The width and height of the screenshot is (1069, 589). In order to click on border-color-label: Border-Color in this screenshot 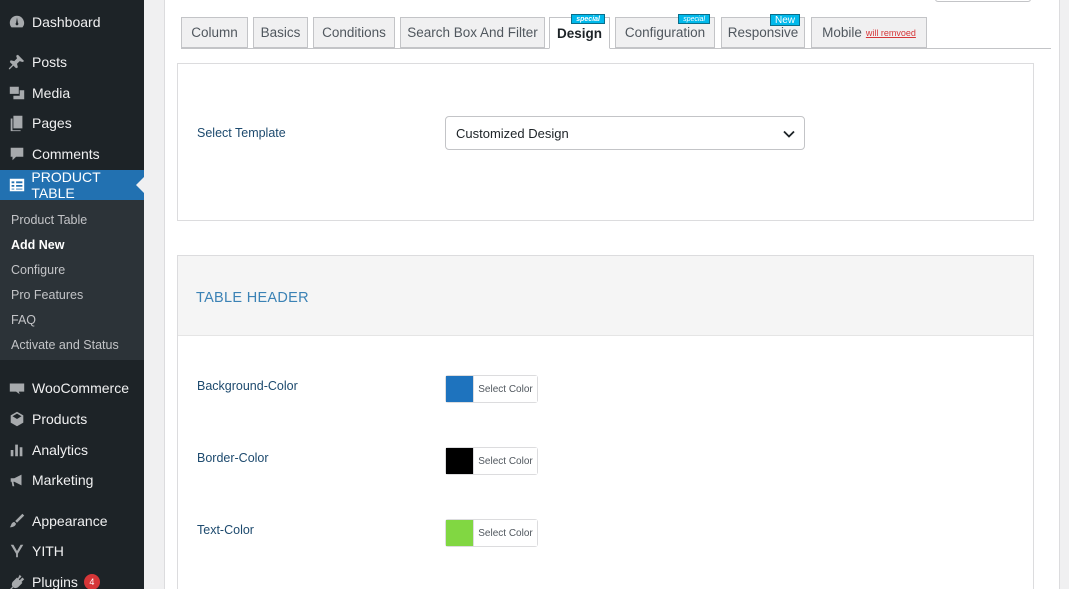, I will do `click(233, 458)`.